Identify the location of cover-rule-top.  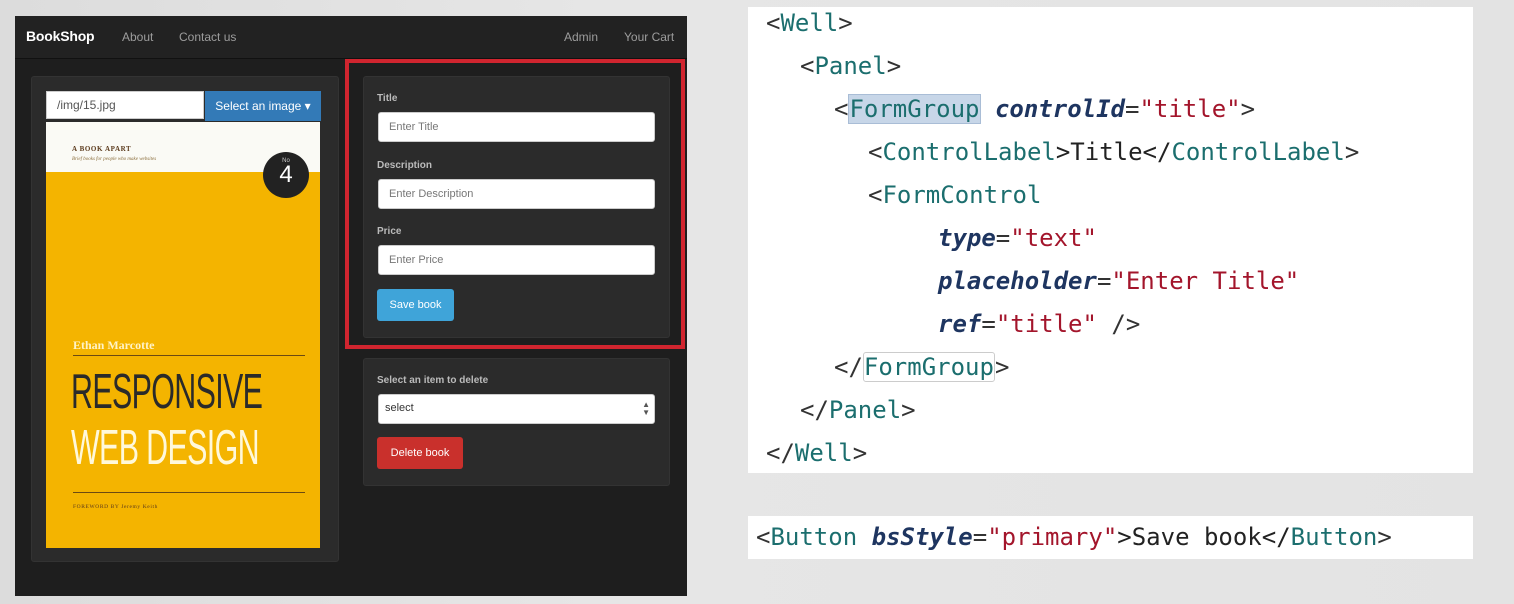
(189, 355).